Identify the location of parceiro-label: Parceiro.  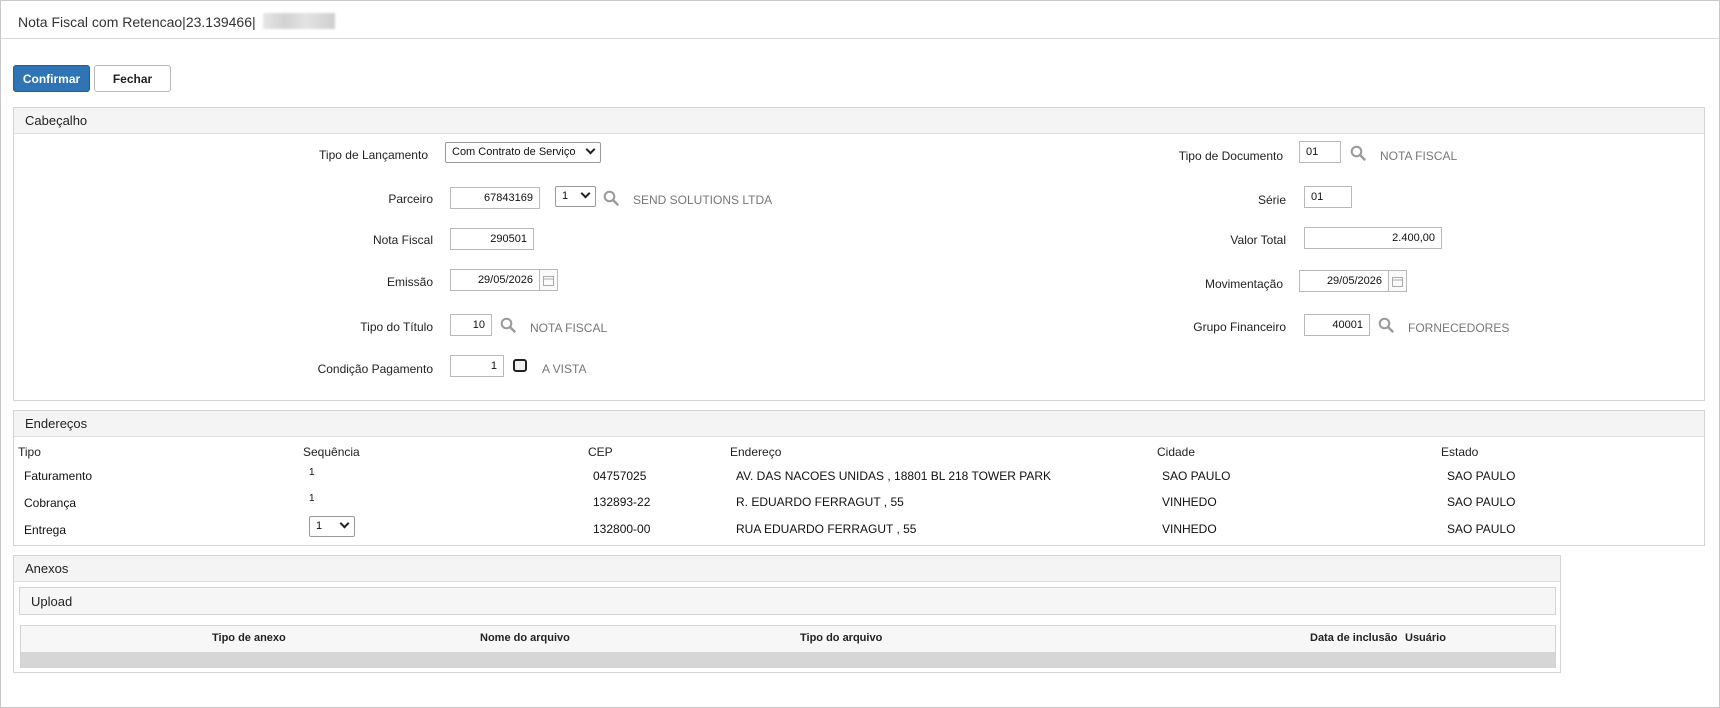
(410, 199).